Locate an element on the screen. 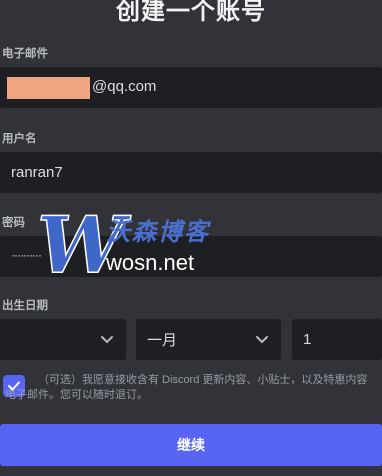 The image size is (382, 476). email-field: @qq.com is located at coordinates (191, 87).